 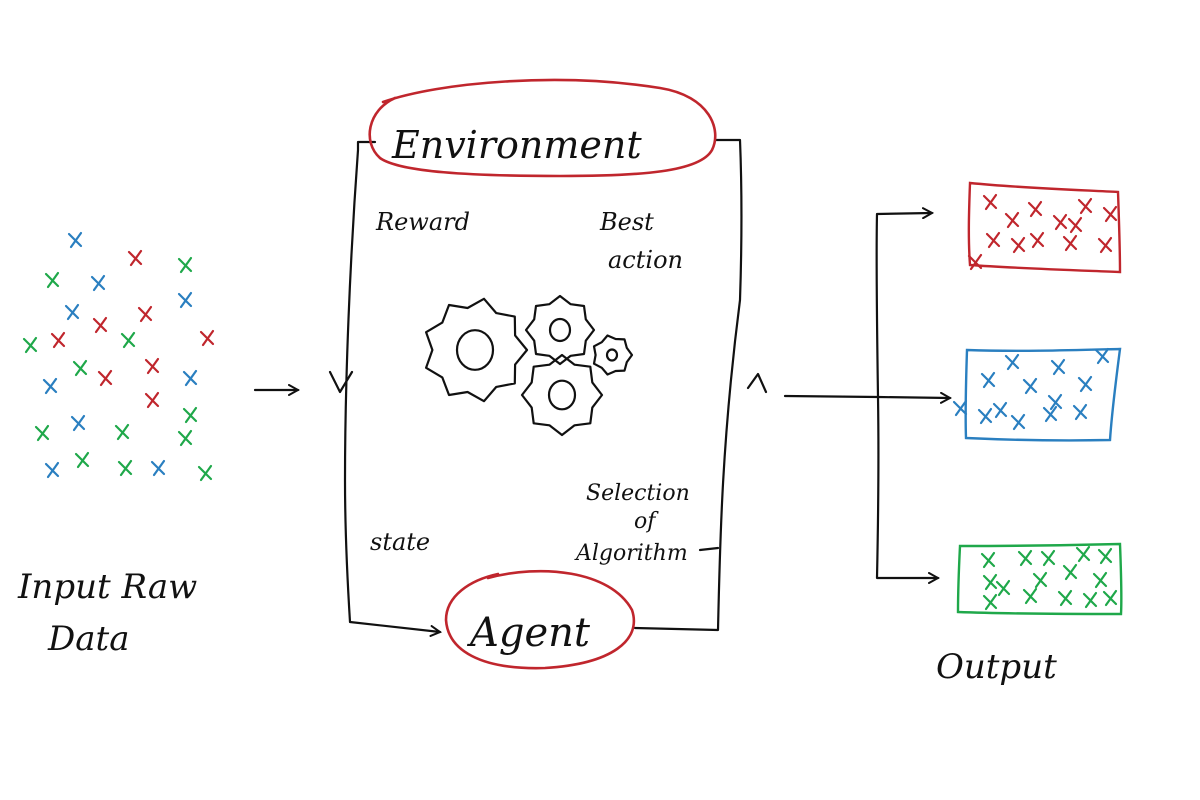 What do you see at coordinates (107, 587) in the screenshot?
I see `input-label-line1: Input Raw` at bounding box center [107, 587].